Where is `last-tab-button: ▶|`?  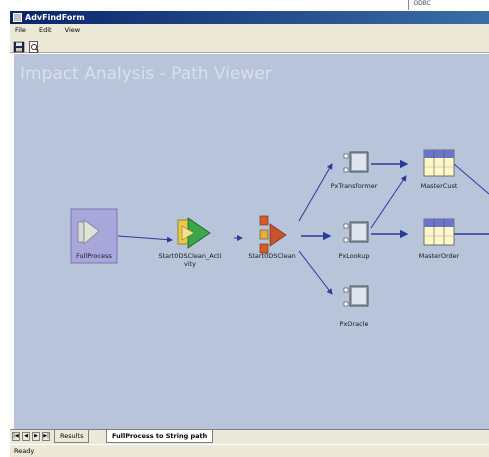 last-tab-button: ▶| is located at coordinates (46, 436).